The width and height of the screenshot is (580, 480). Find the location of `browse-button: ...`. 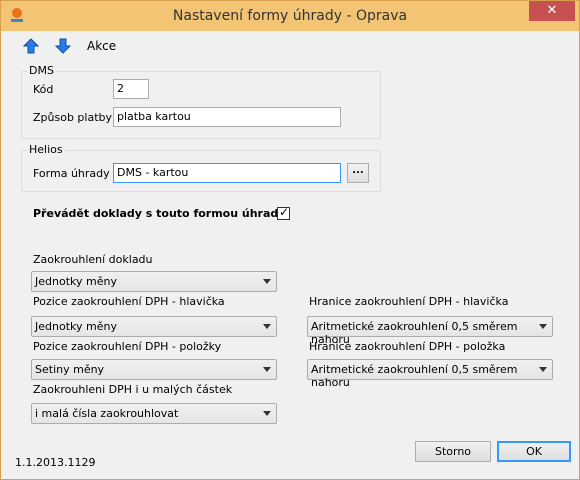

browse-button: ... is located at coordinates (358, 173).